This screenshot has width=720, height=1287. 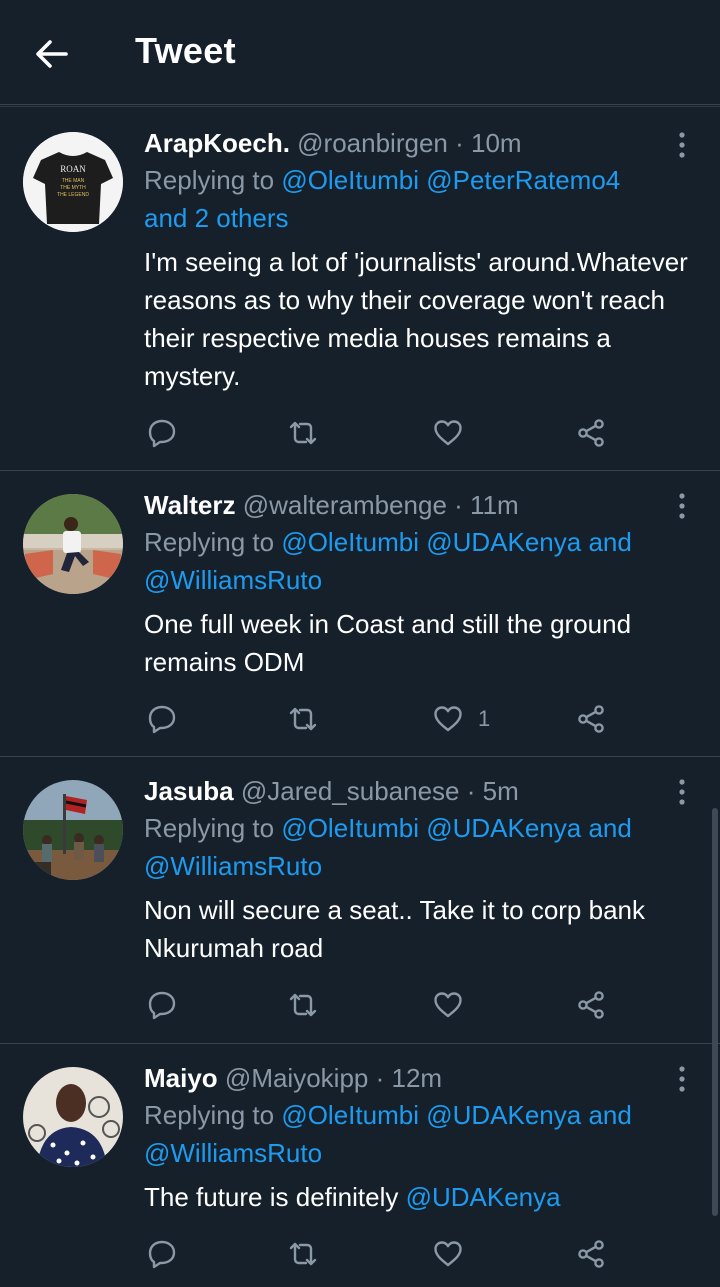 What do you see at coordinates (73, 169) in the screenshot?
I see `shirt-text-line: ROAN` at bounding box center [73, 169].